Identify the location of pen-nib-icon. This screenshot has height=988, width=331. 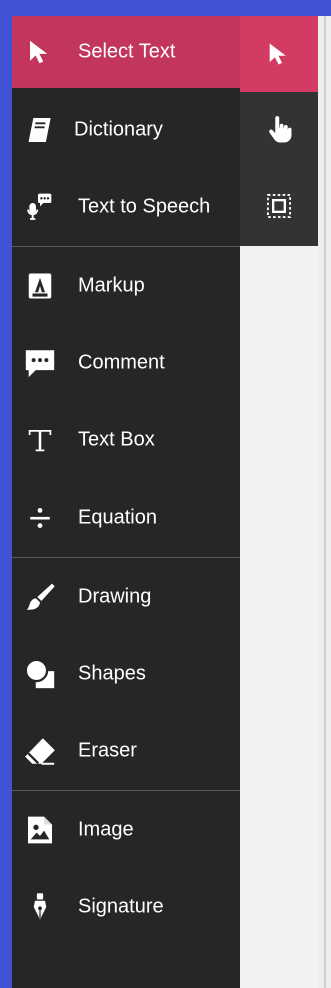
(40, 907).